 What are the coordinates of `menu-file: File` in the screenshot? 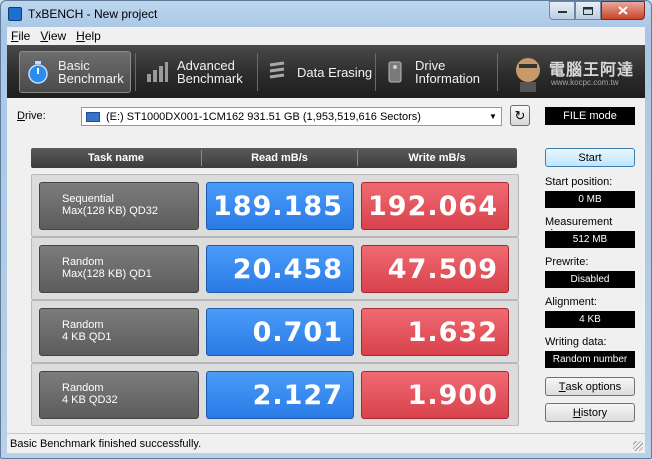 It's located at (21, 36).